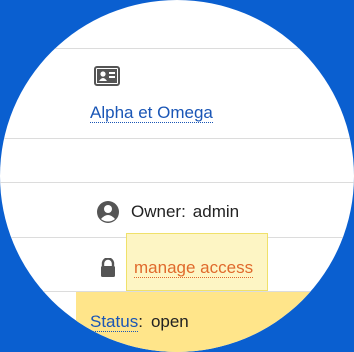 The image size is (354, 352). What do you see at coordinates (151, 113) in the screenshot?
I see `identity-link: Alpha et Omega` at bounding box center [151, 113].